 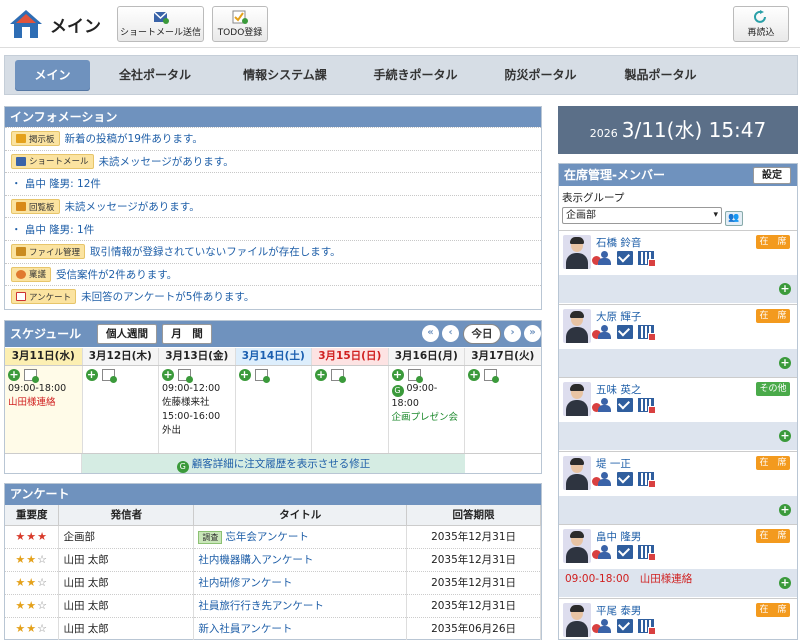 I want to click on day-header: 3月12日(木), so click(x=119, y=356).